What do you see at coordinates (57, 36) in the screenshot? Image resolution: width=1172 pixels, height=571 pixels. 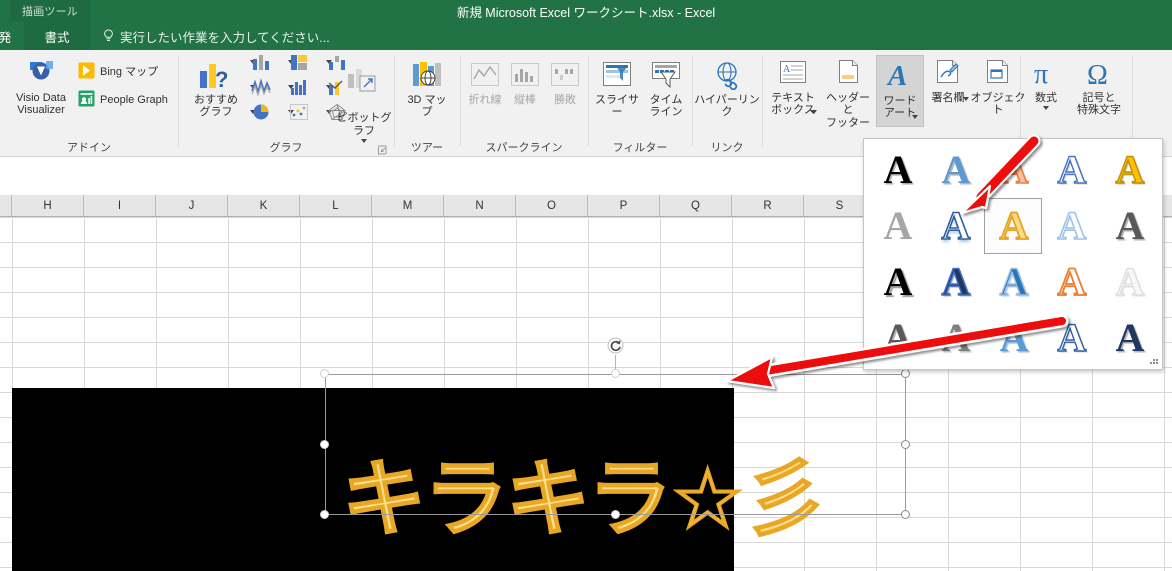 I see `tab-format: 書式` at bounding box center [57, 36].